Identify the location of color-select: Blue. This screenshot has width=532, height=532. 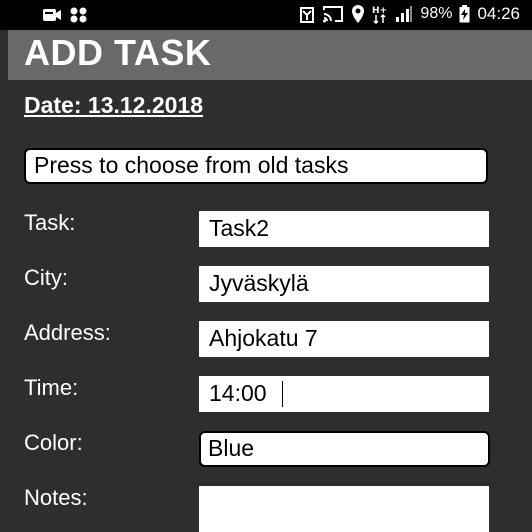
(344, 449).